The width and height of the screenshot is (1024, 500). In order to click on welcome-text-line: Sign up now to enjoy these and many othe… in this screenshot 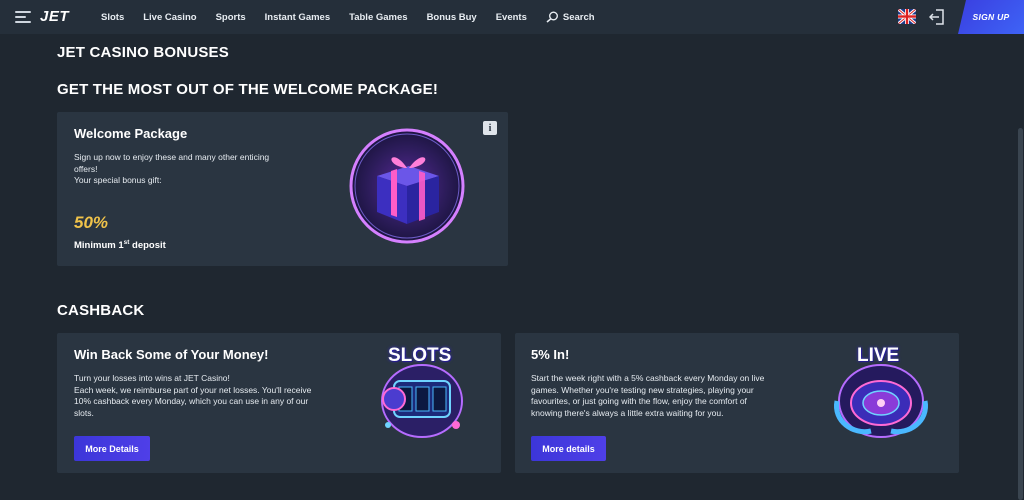, I will do `click(172, 157)`.